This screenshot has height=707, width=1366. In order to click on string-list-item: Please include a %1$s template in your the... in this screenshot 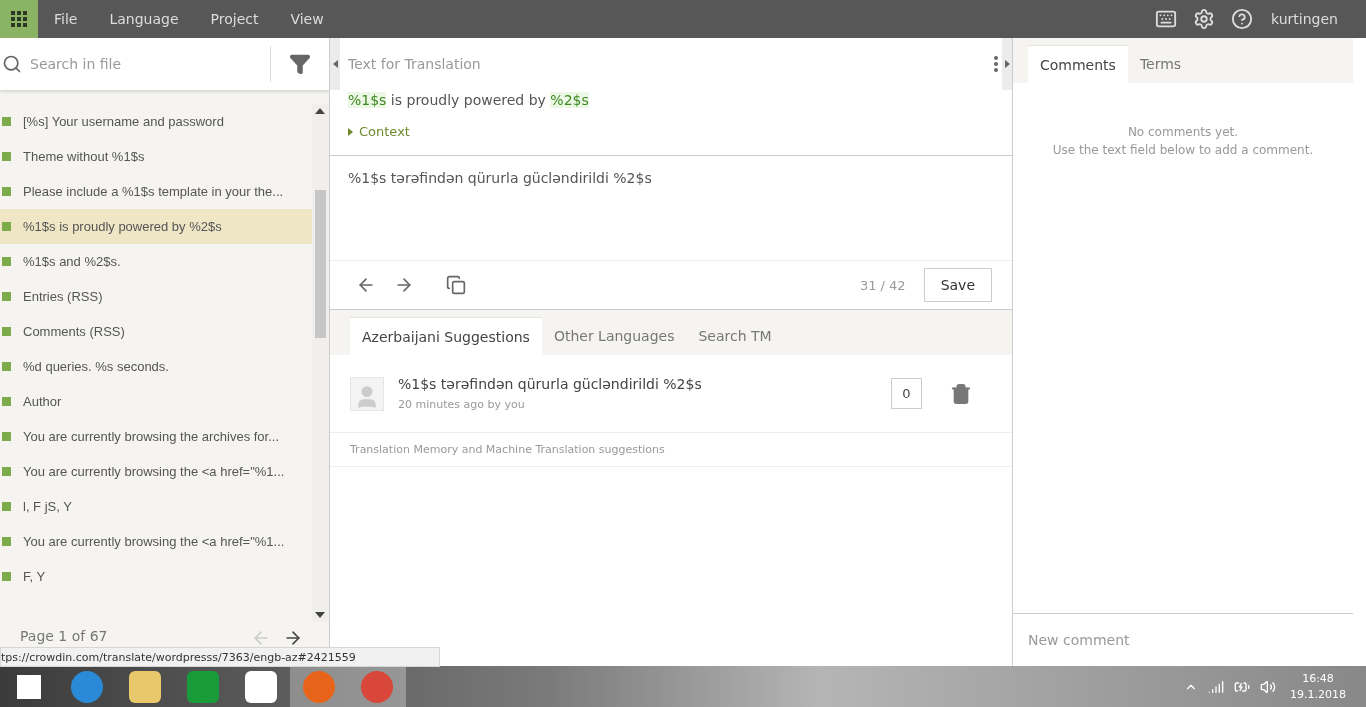, I will do `click(156, 191)`.